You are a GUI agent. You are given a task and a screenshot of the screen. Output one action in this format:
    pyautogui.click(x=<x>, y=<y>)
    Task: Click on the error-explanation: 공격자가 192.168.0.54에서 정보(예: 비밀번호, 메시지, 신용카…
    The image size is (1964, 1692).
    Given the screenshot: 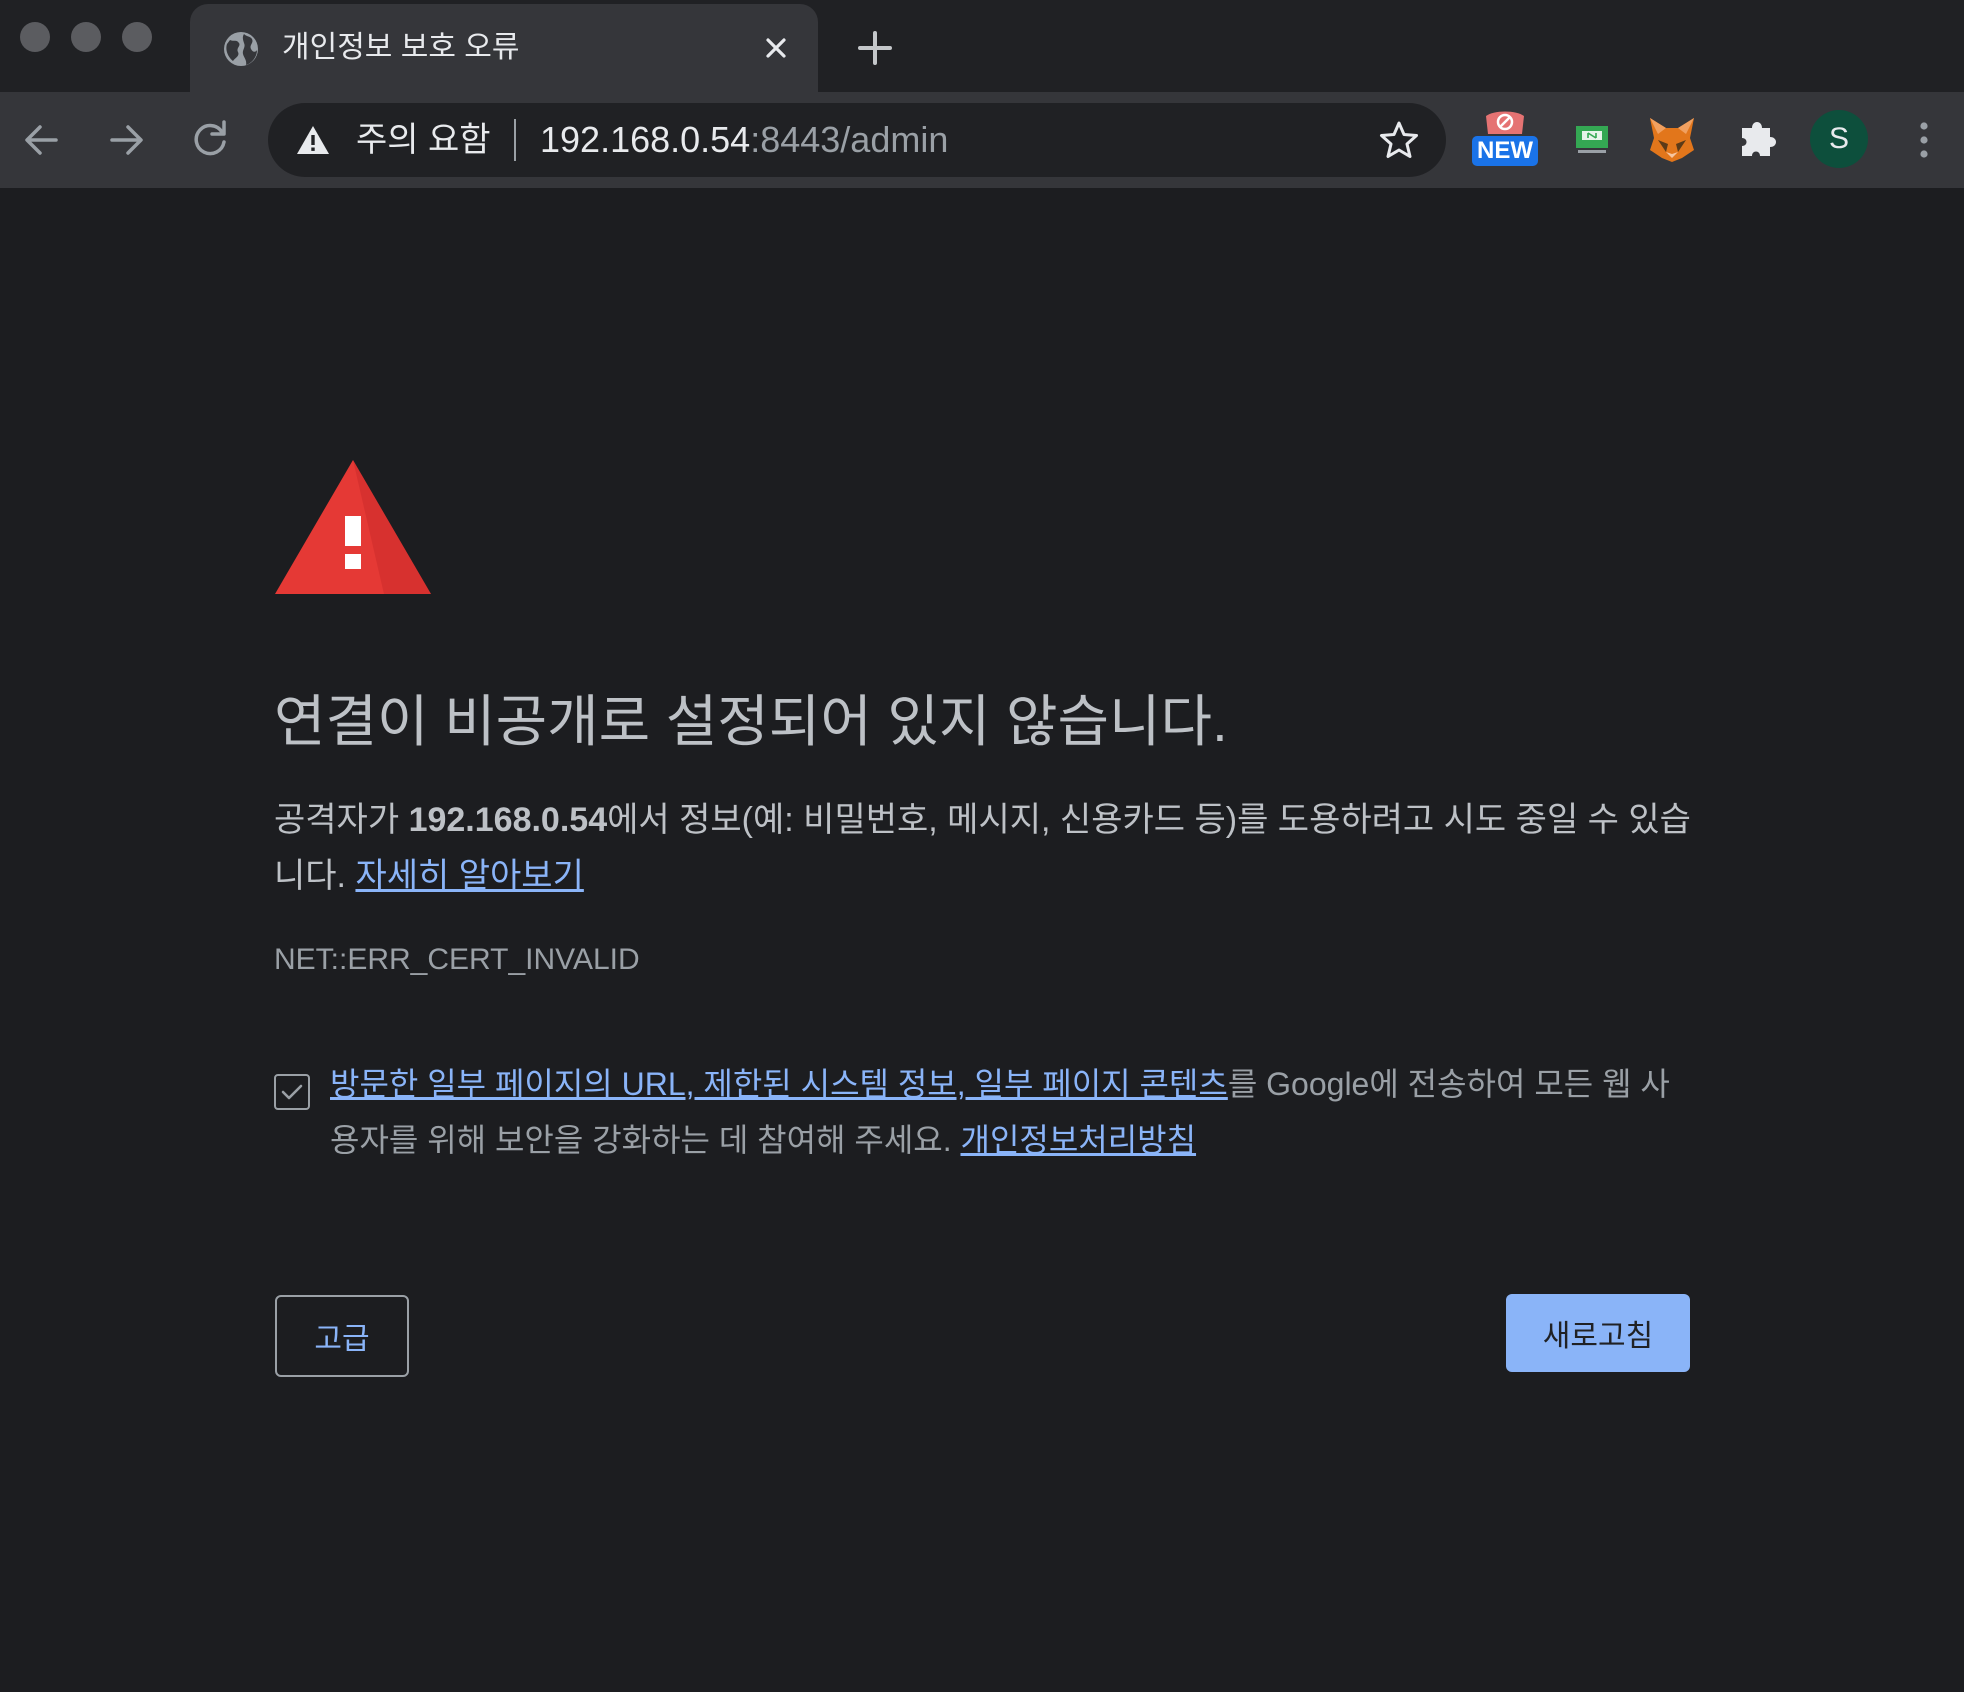 What is the action you would take?
    pyautogui.click(x=984, y=848)
    